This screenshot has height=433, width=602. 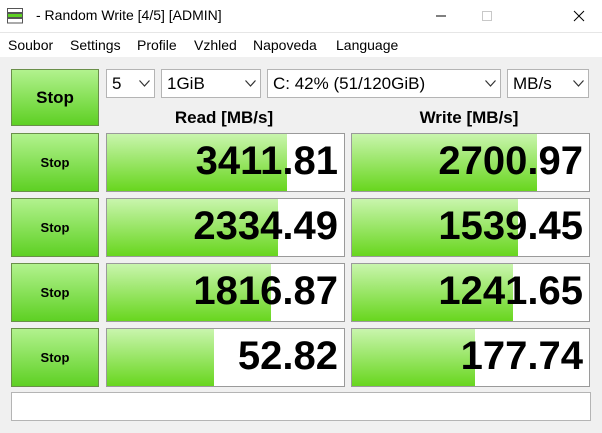 I want to click on row-1-write-cell: 2700.97, so click(x=470, y=162).